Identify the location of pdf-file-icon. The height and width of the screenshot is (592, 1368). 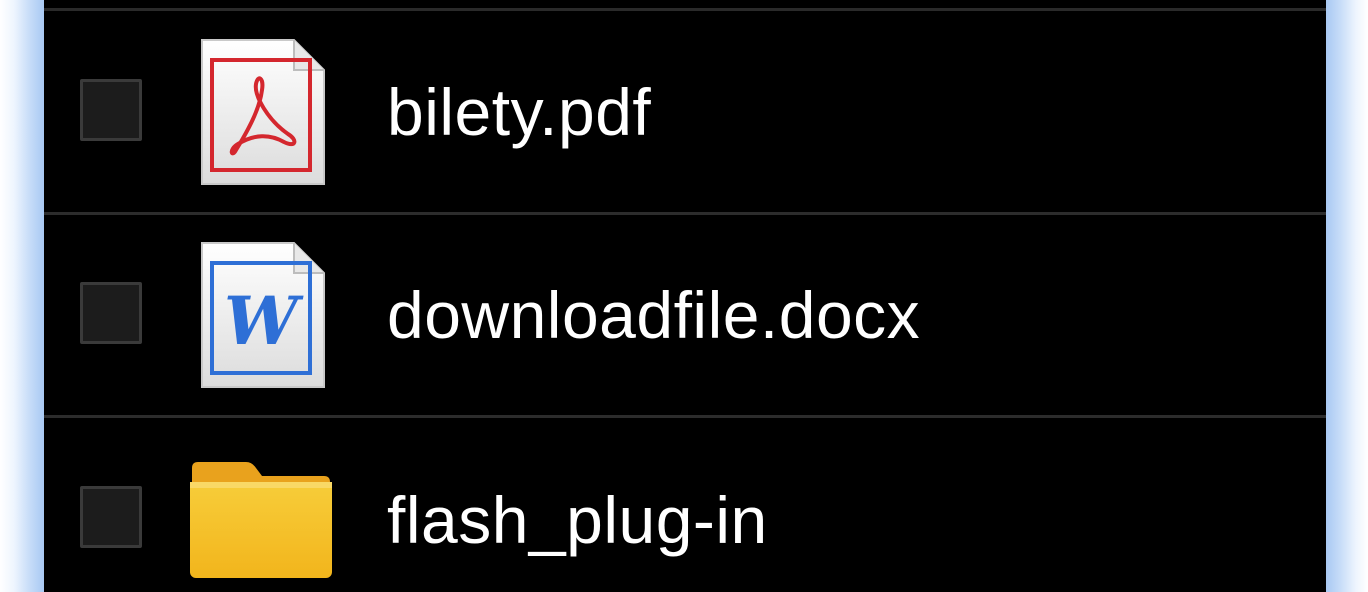
(263, 112).